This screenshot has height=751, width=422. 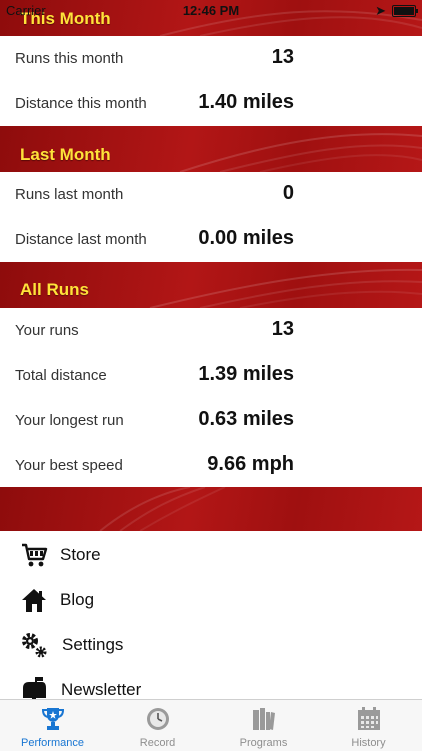 I want to click on stat-label: Runs last month, so click(x=69, y=194).